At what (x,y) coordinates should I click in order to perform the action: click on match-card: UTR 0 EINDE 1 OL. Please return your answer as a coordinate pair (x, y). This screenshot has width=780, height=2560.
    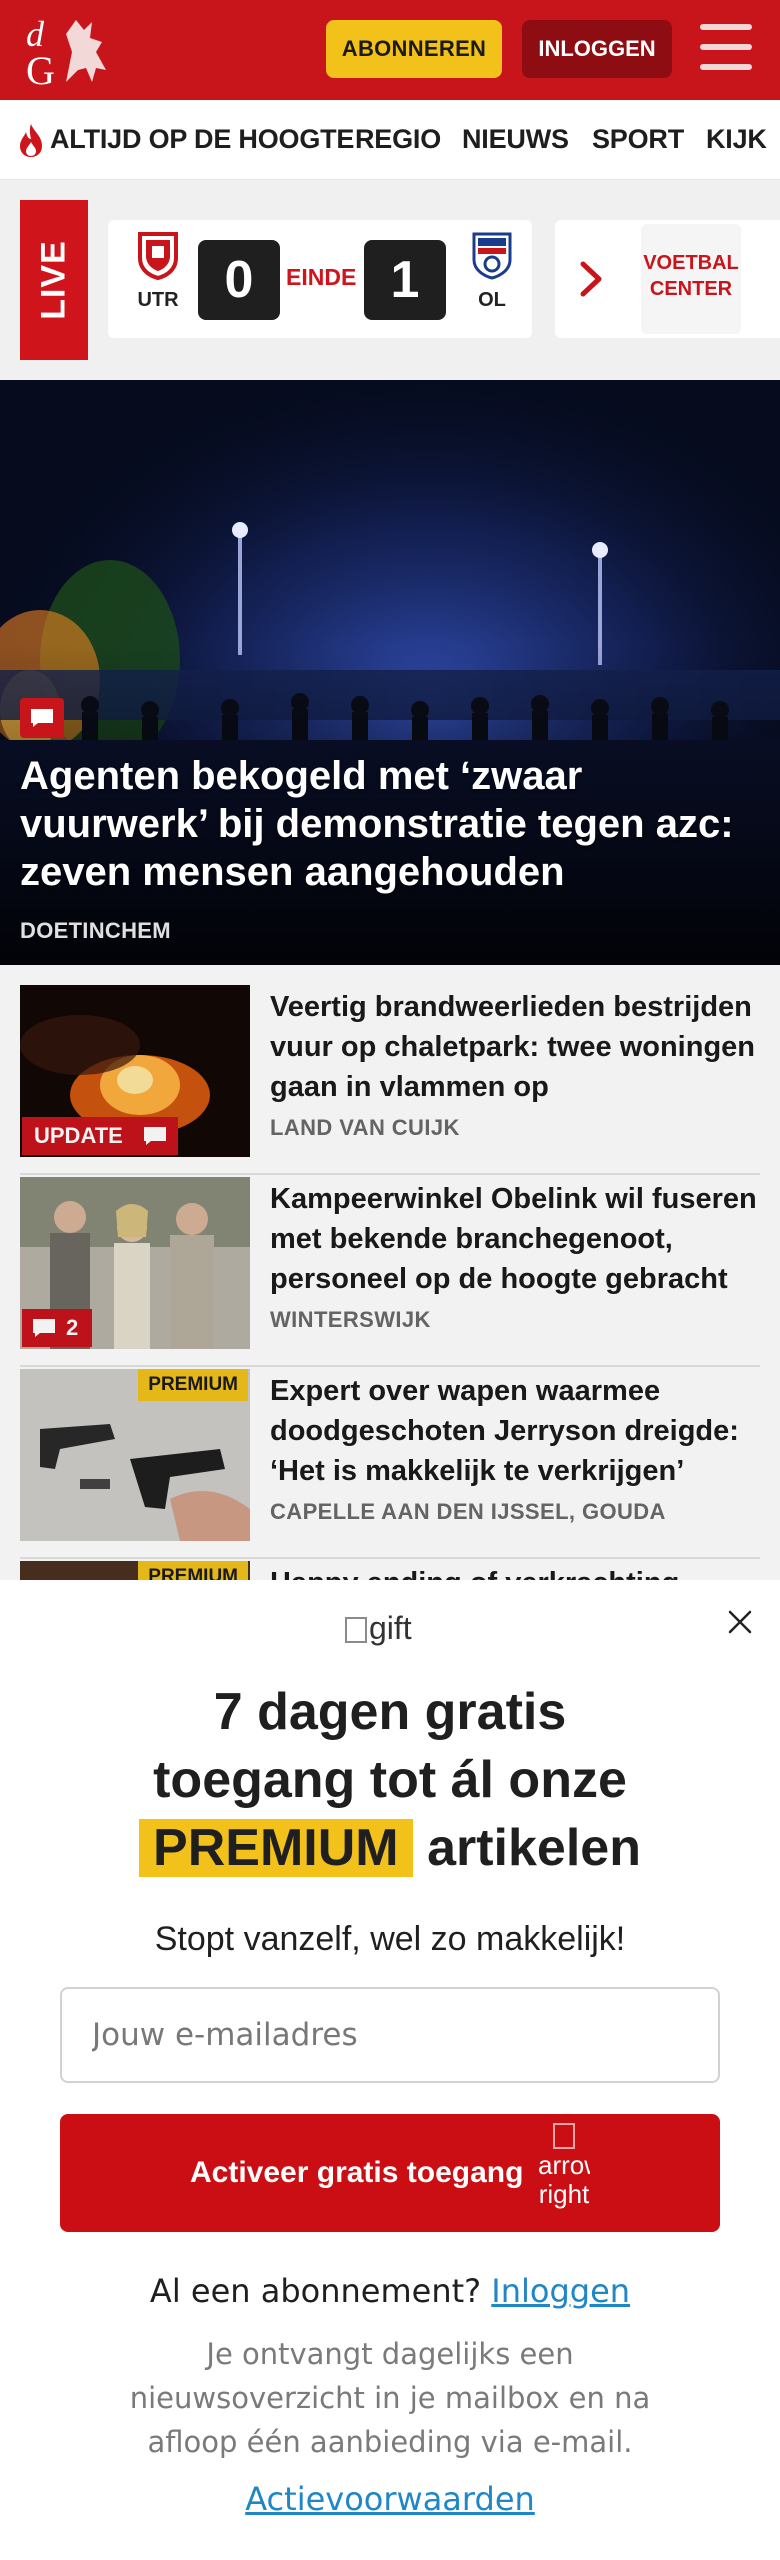
    Looking at the image, I should click on (320, 279).